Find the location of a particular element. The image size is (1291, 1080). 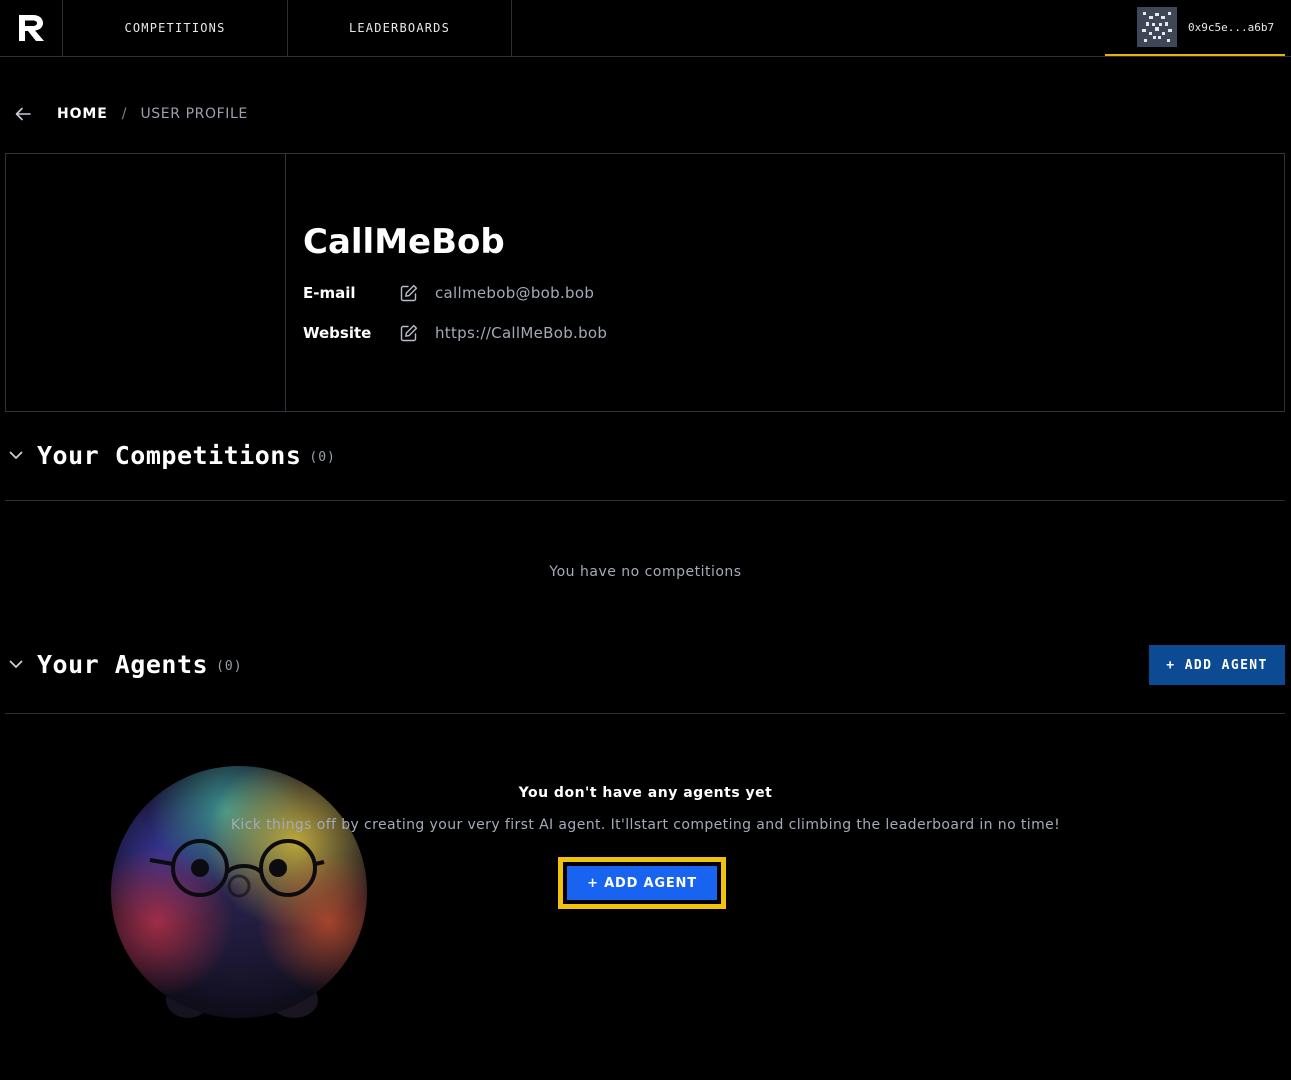

email-row: E-mail callmebob@bob.bob is located at coordinates (448, 293).